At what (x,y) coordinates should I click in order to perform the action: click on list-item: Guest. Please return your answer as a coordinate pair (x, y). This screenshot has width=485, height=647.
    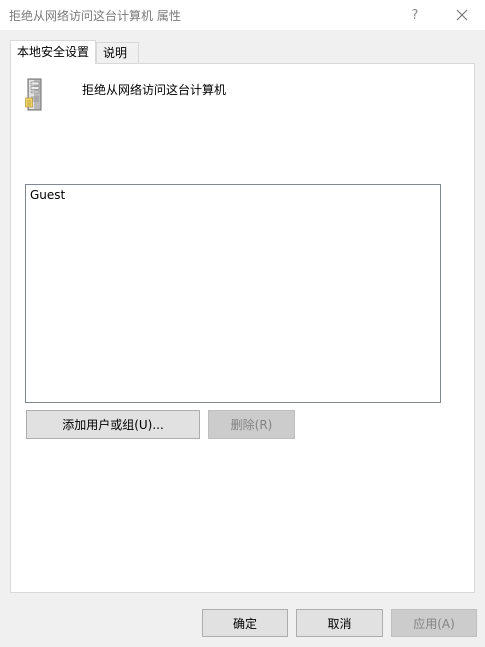
    Looking at the image, I should click on (47, 195).